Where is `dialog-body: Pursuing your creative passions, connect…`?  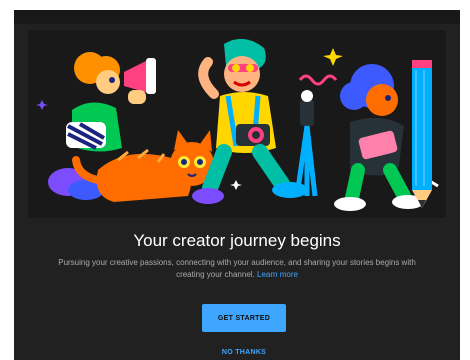
dialog-body: Pursuing your creative passions, connect… is located at coordinates (237, 269).